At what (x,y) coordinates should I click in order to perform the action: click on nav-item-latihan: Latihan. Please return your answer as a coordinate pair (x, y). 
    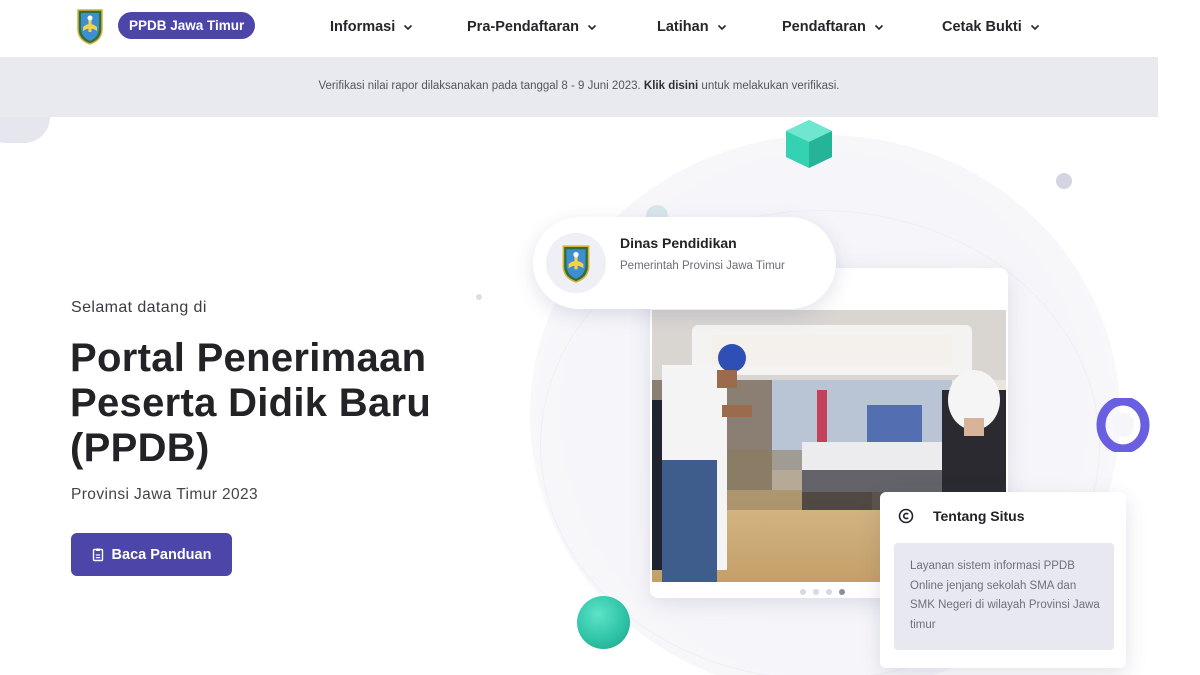
    Looking at the image, I should click on (692, 27).